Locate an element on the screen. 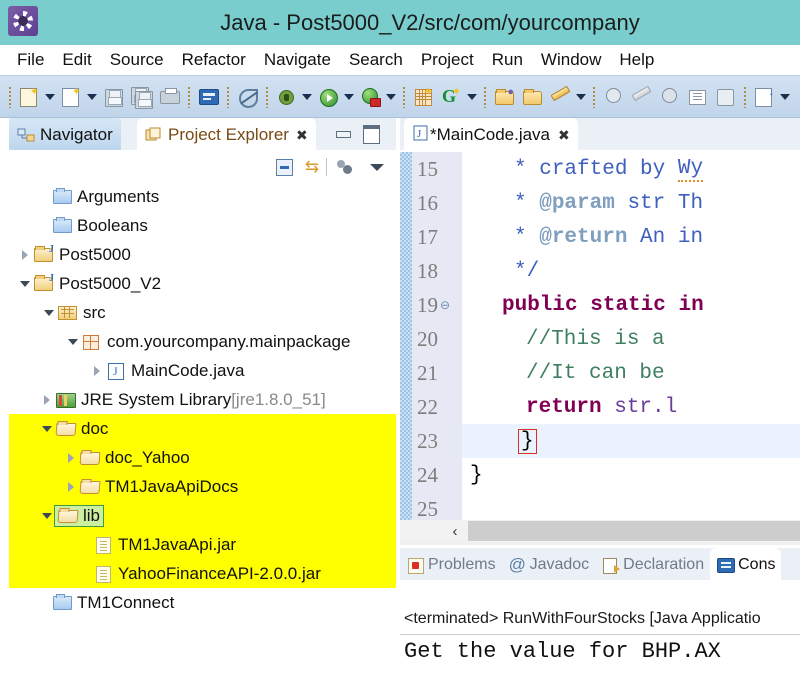 This screenshot has width=800, height=679. line-number: 21 is located at coordinates (427, 372).